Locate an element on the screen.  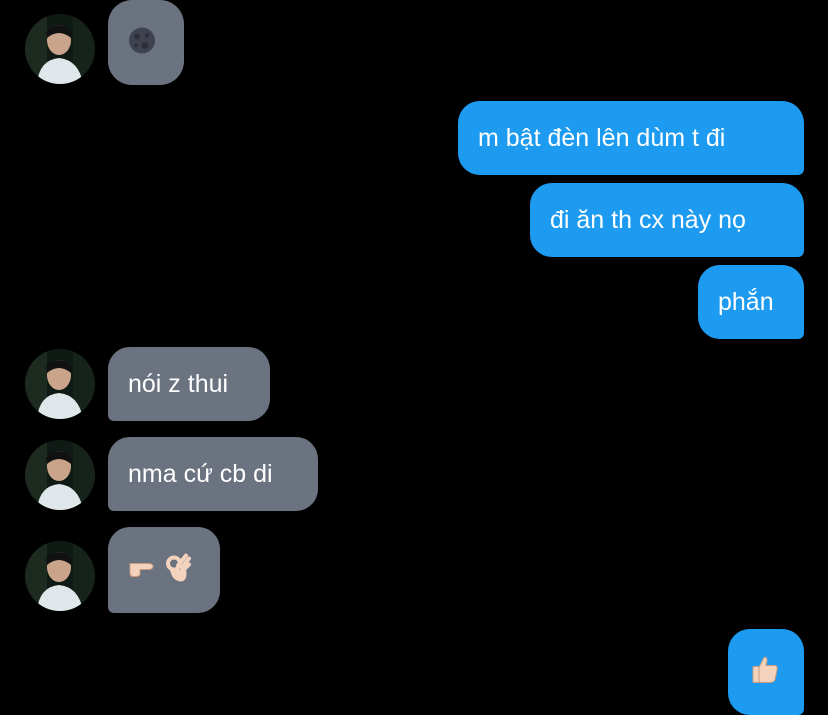
message-text: đi ăn th cx này nọ is located at coordinates (648, 220).